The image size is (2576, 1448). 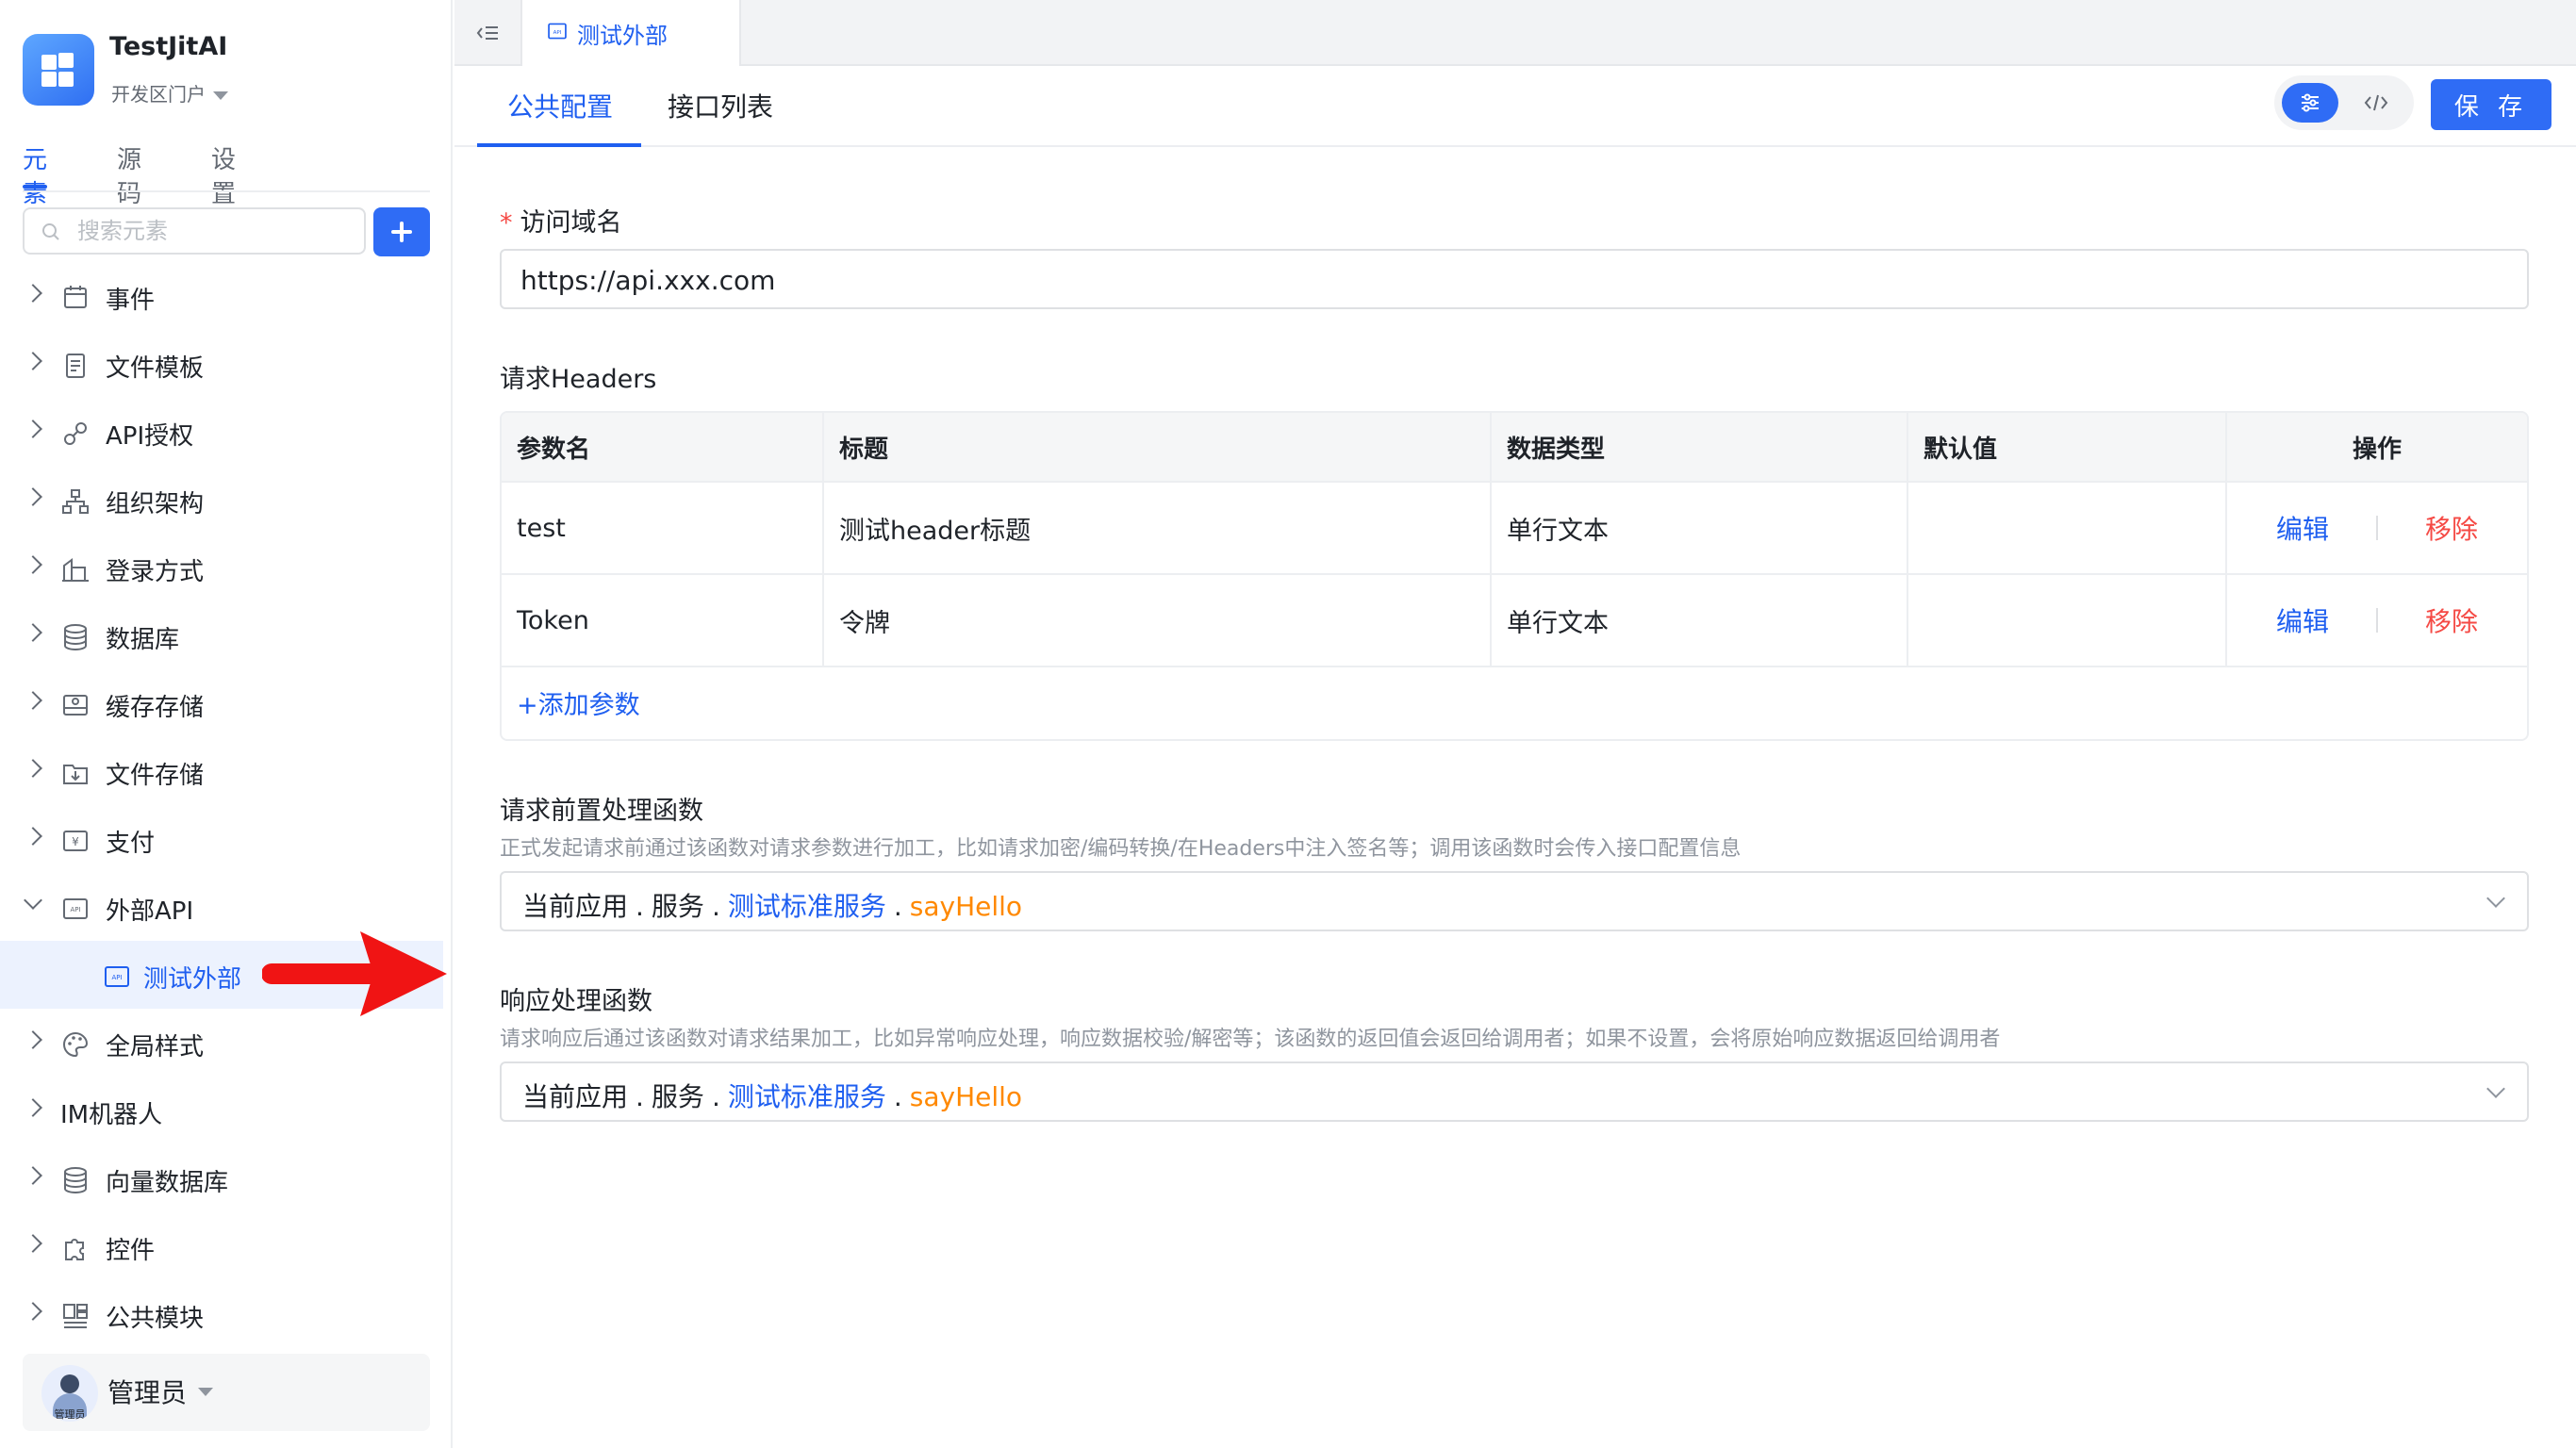 I want to click on domain-input, so click(x=1510, y=280).